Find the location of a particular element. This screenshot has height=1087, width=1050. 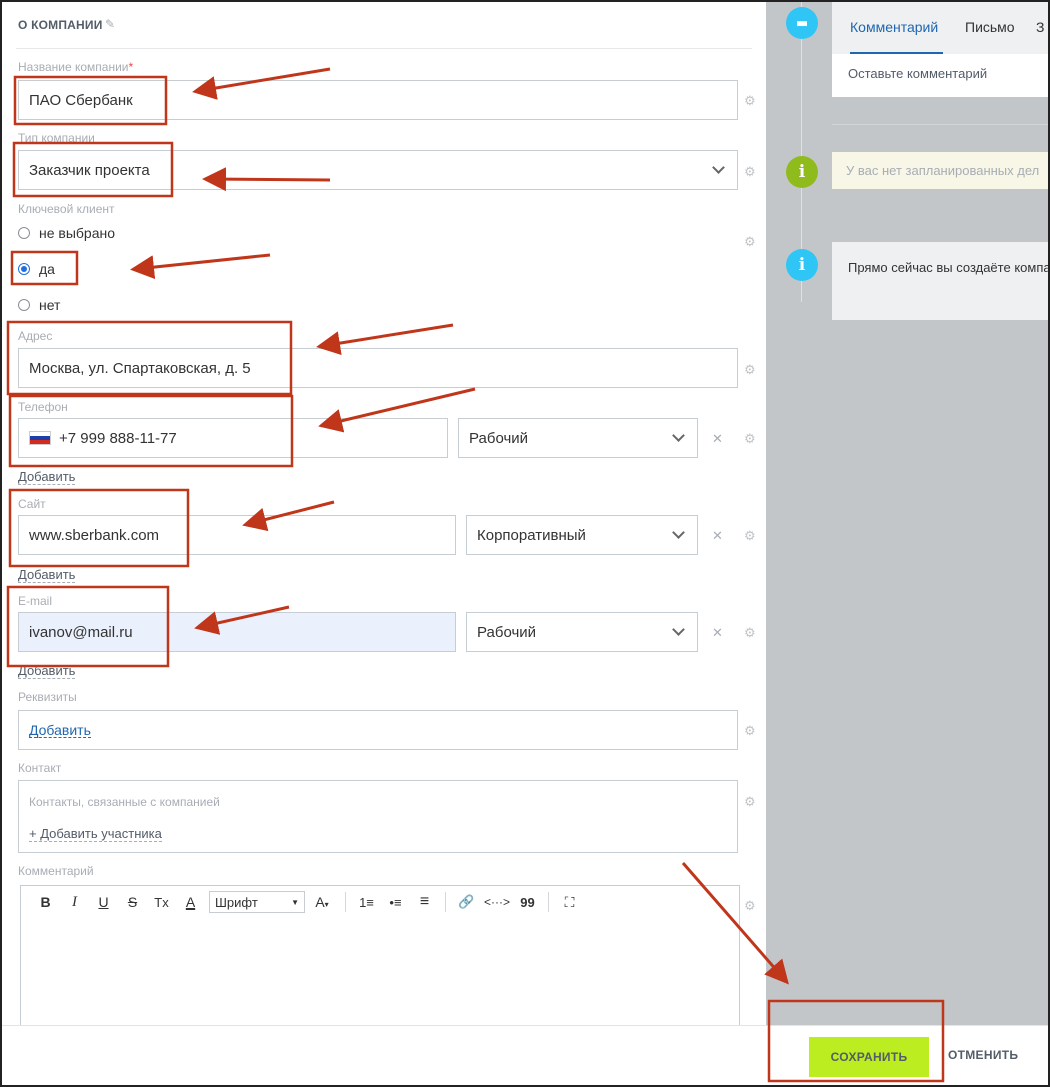

phone-input: +7 999 888-11-77 is located at coordinates (233, 438).